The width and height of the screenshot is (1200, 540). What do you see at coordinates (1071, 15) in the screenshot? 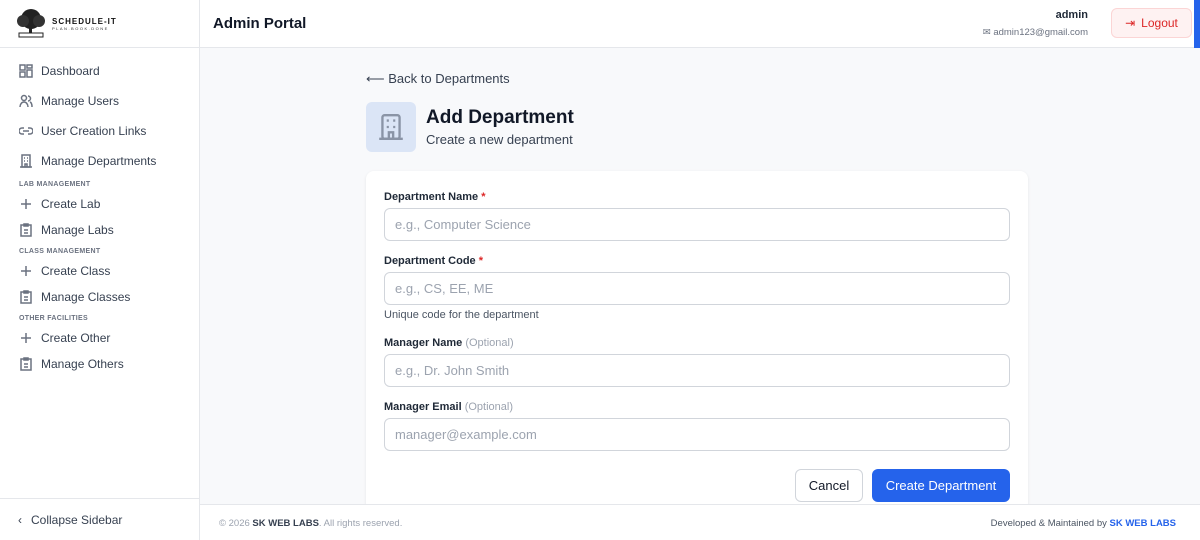
I see `user-name: admin` at bounding box center [1071, 15].